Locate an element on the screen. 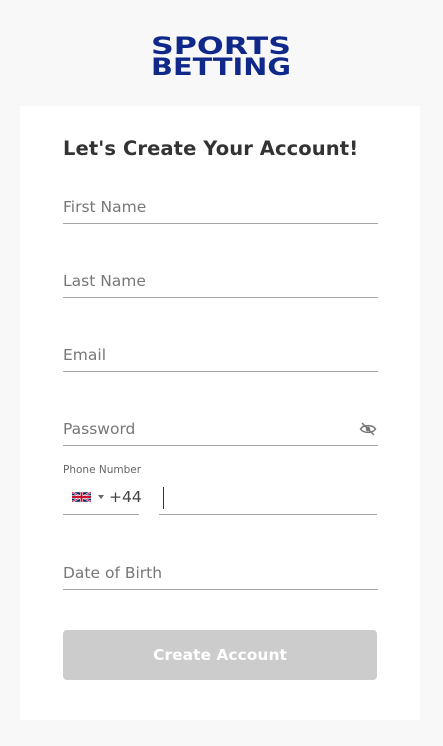 The image size is (443, 746). form-title: Let's Create Your Account! is located at coordinates (211, 148).